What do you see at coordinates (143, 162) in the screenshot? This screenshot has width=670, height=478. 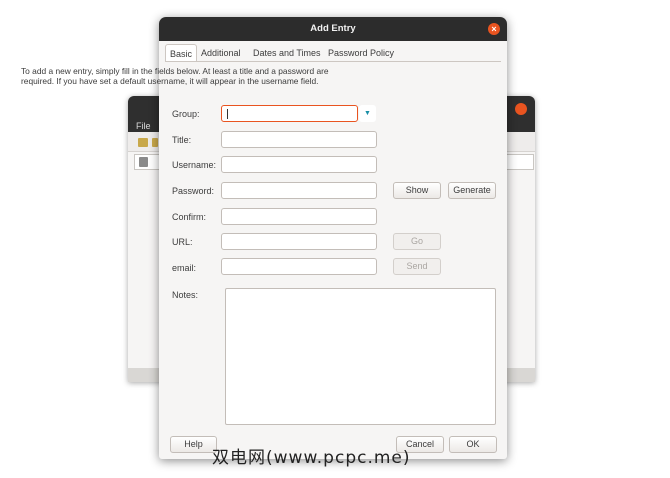 I see `tree-item-icon` at bounding box center [143, 162].